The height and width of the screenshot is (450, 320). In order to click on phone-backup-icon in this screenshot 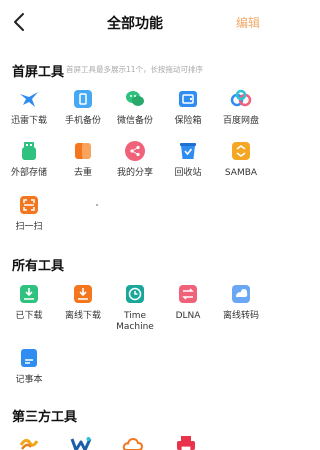, I will do `click(83, 99)`.